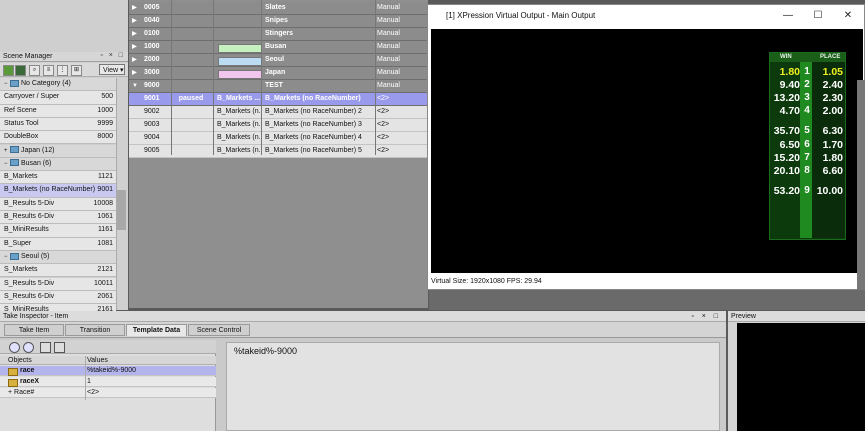  I want to click on object-value: <2>, so click(93, 393).